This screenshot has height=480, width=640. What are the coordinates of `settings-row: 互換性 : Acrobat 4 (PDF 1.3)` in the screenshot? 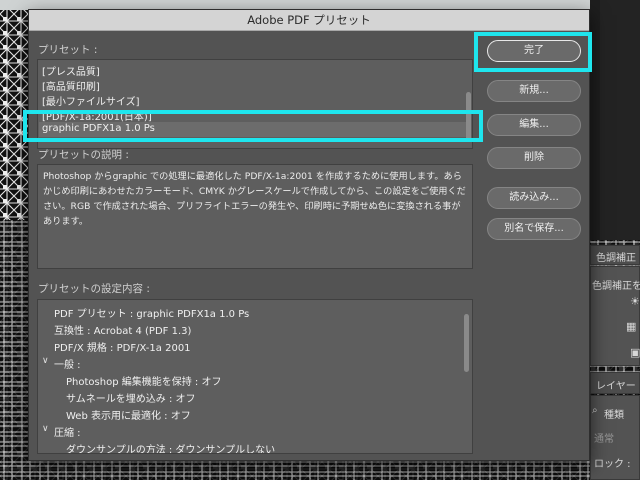 It's located at (123, 331).